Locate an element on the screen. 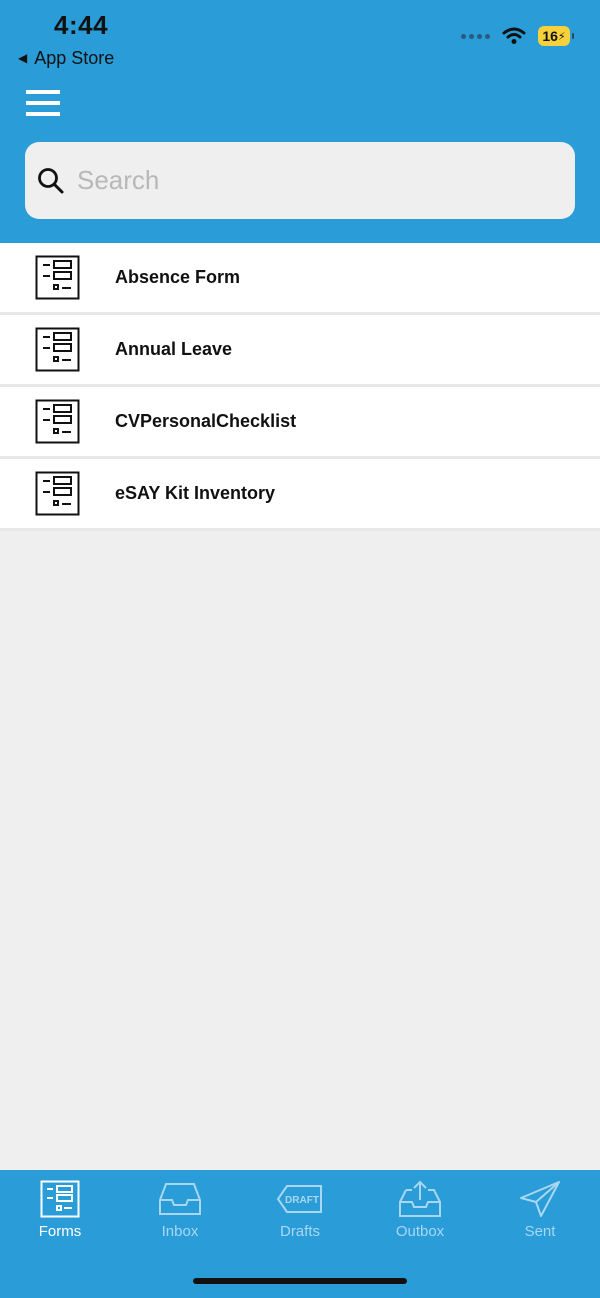 This screenshot has height=1298, width=600. tab-outbox: Outbox is located at coordinates (420, 1215).